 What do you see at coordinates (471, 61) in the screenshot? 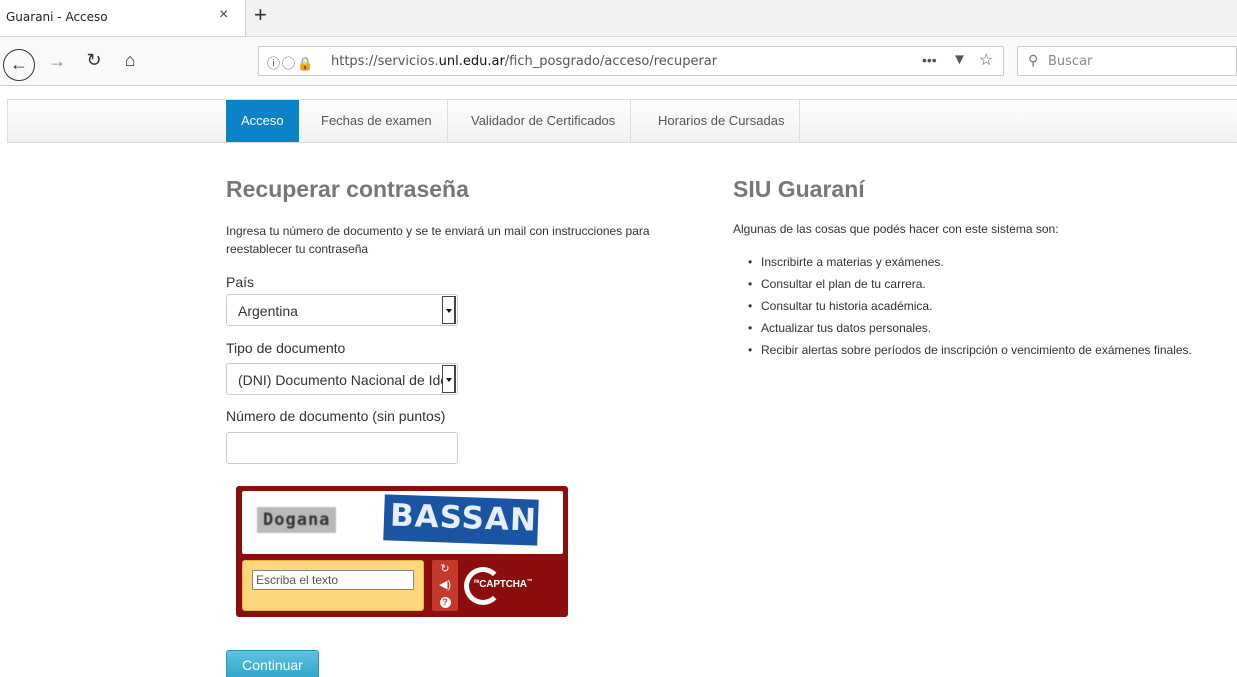
I see `url-domain: unl.edu.ar` at bounding box center [471, 61].